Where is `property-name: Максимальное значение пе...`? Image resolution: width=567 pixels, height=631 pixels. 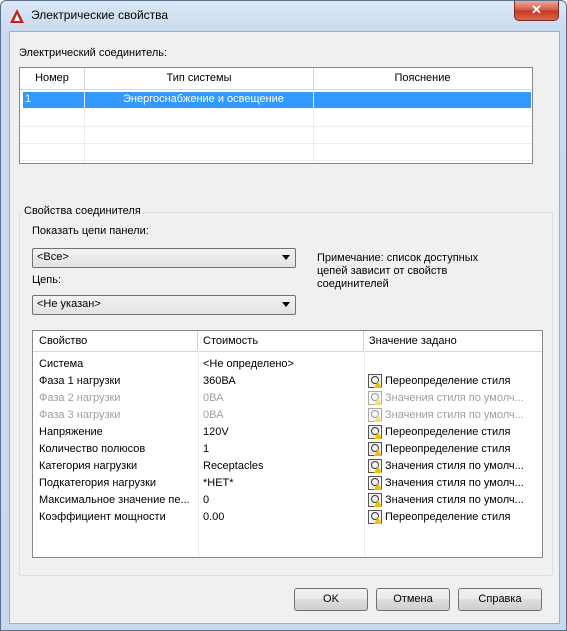
property-name: Максимальное значение пе... is located at coordinates (114, 500).